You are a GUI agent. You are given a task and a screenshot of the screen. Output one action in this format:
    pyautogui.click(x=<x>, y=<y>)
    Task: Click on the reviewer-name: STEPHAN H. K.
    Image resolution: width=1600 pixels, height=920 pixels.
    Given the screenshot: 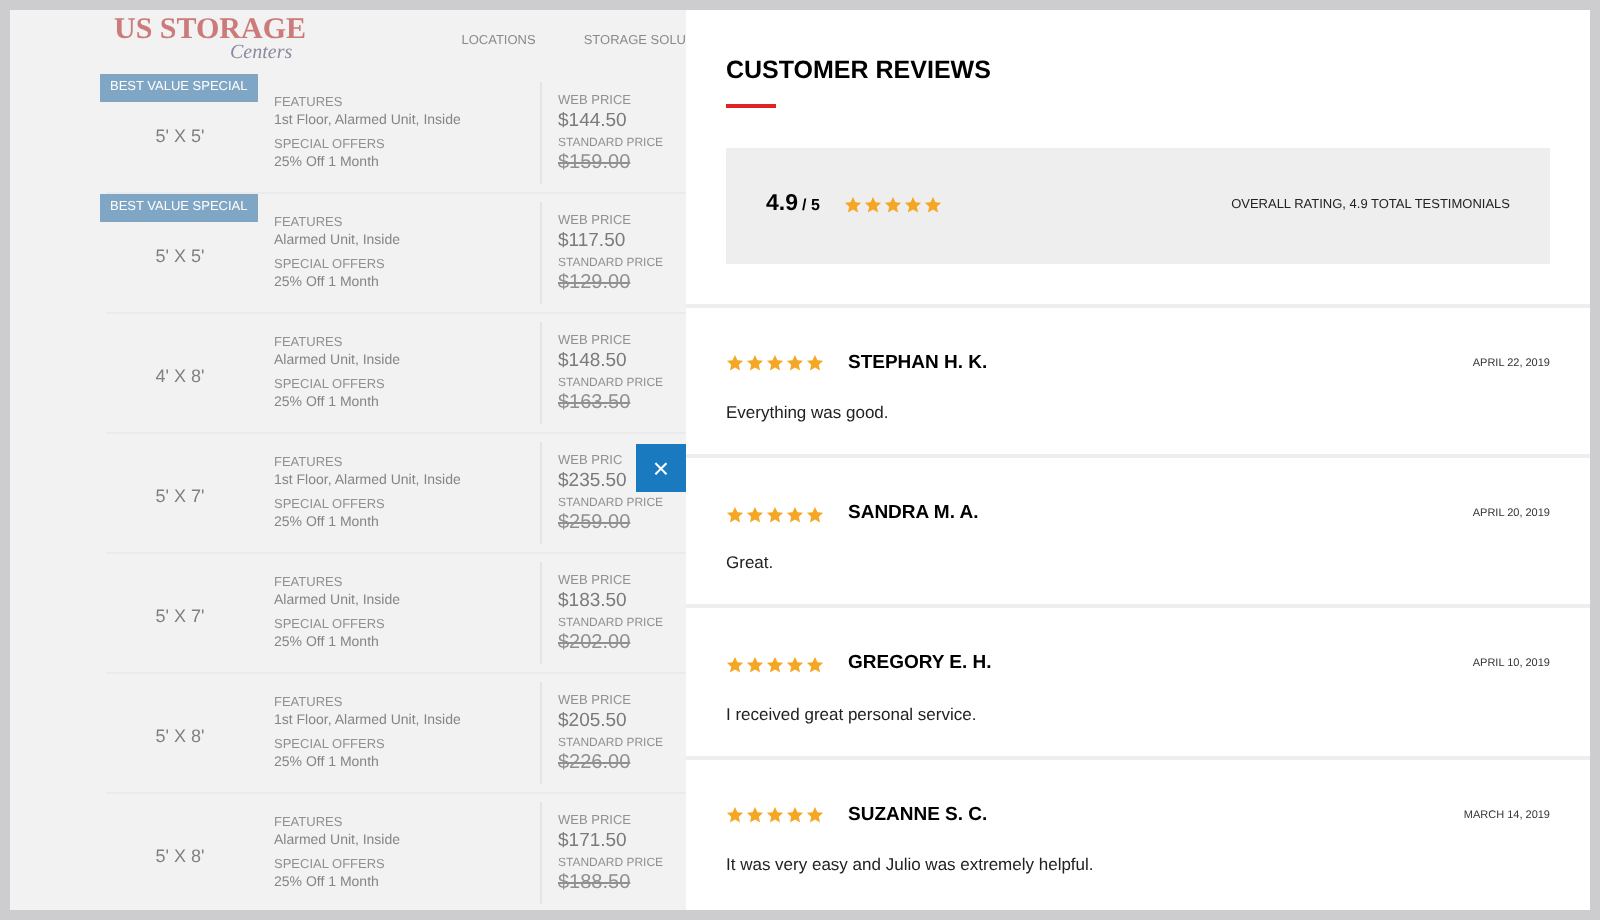 What is the action you would take?
    pyautogui.click(x=918, y=363)
    